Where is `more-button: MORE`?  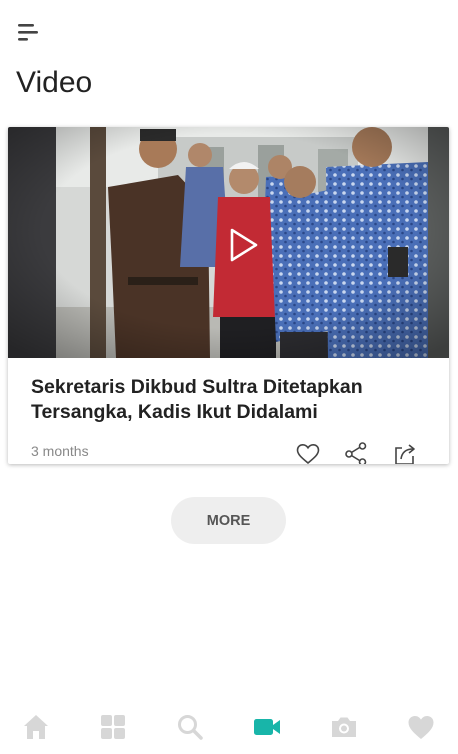 more-button: MORE is located at coordinates (228, 520).